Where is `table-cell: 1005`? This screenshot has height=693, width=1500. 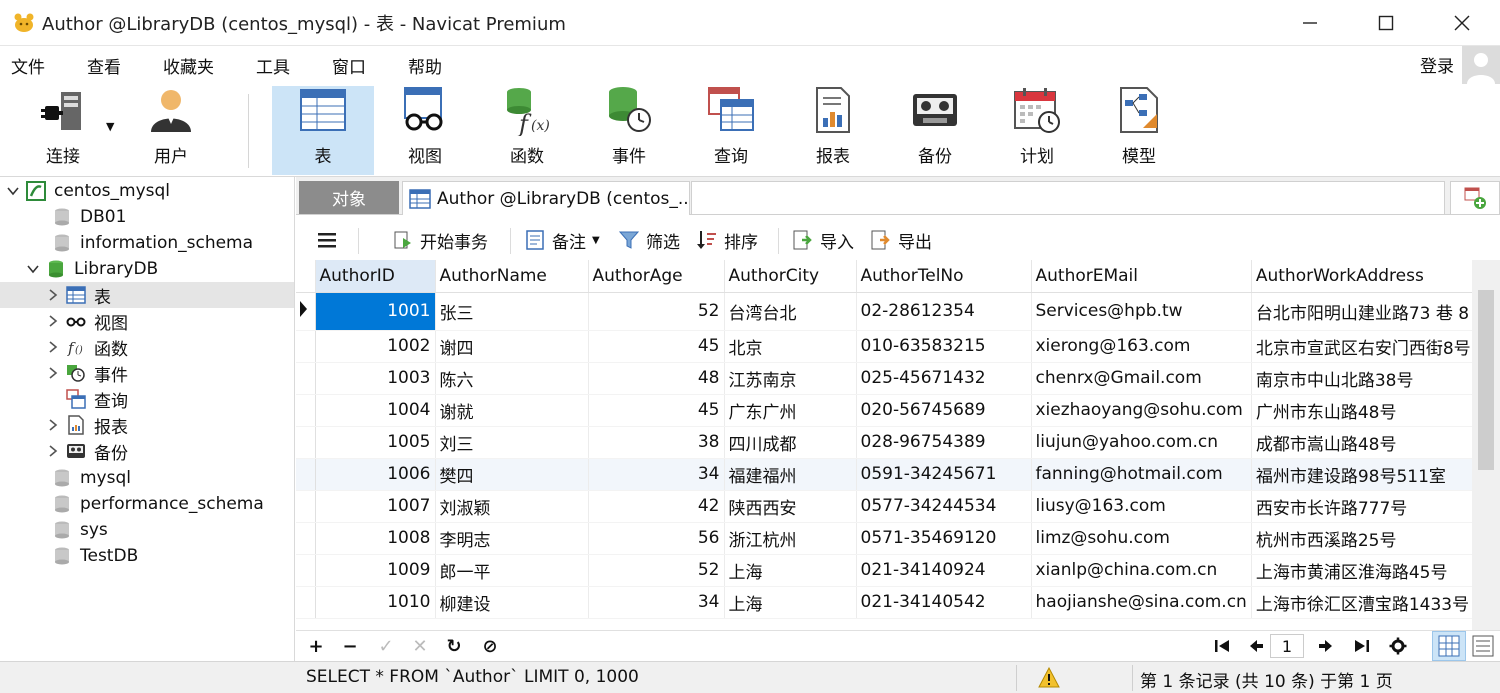
table-cell: 1005 is located at coordinates (375, 442).